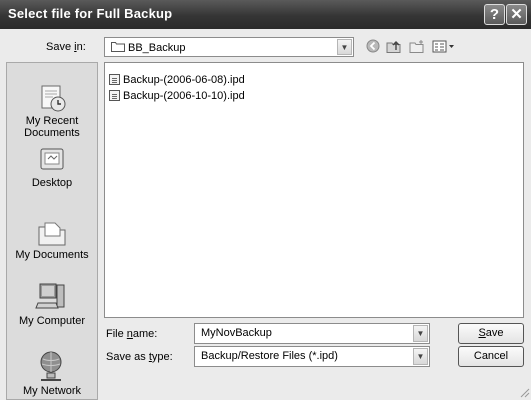 The width and height of the screenshot is (531, 400). Describe the element at coordinates (373, 47) in the screenshot. I see `back-arrow-icon` at that location.